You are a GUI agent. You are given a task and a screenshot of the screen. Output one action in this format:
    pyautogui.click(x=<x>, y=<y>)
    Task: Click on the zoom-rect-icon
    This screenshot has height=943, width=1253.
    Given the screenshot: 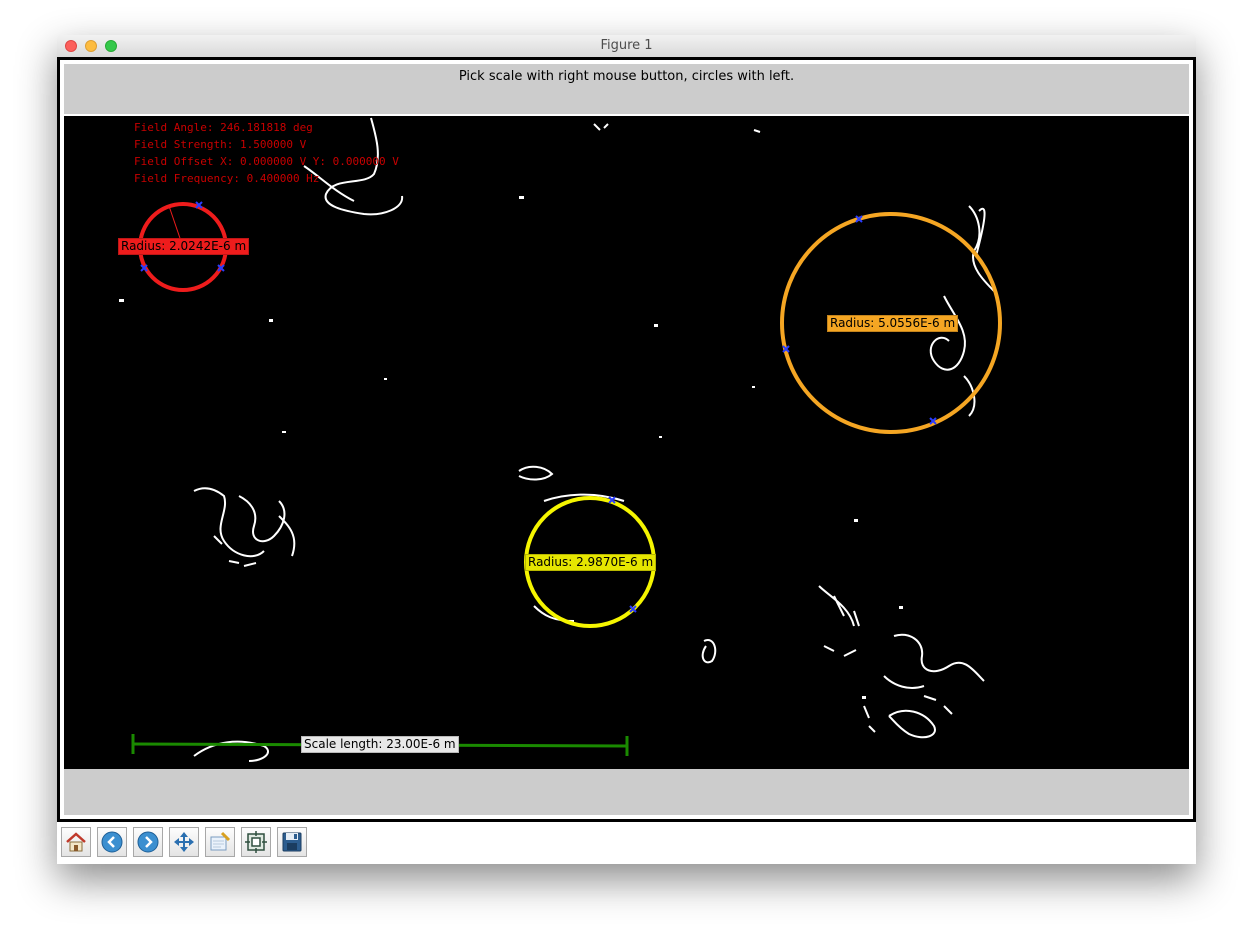 What is the action you would take?
    pyautogui.click(x=220, y=841)
    